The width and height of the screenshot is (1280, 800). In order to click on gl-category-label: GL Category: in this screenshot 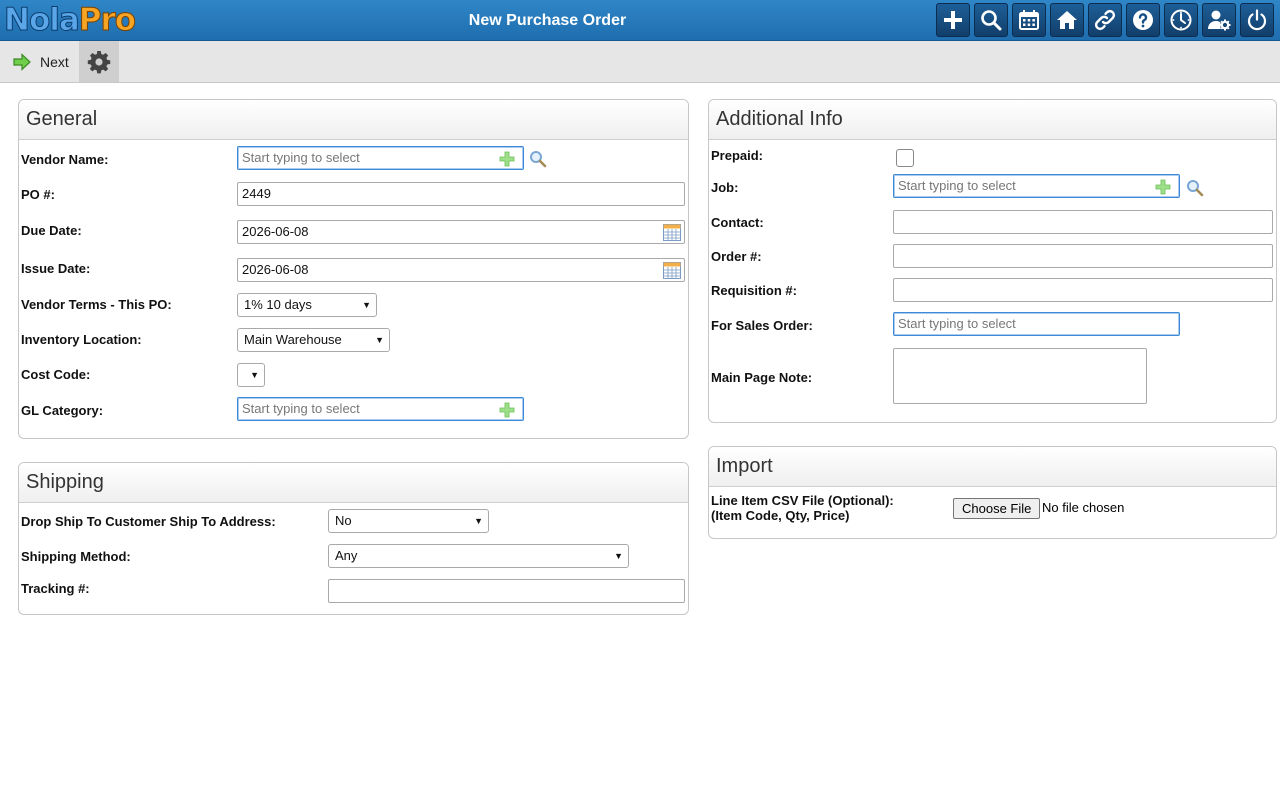, I will do `click(62, 410)`.